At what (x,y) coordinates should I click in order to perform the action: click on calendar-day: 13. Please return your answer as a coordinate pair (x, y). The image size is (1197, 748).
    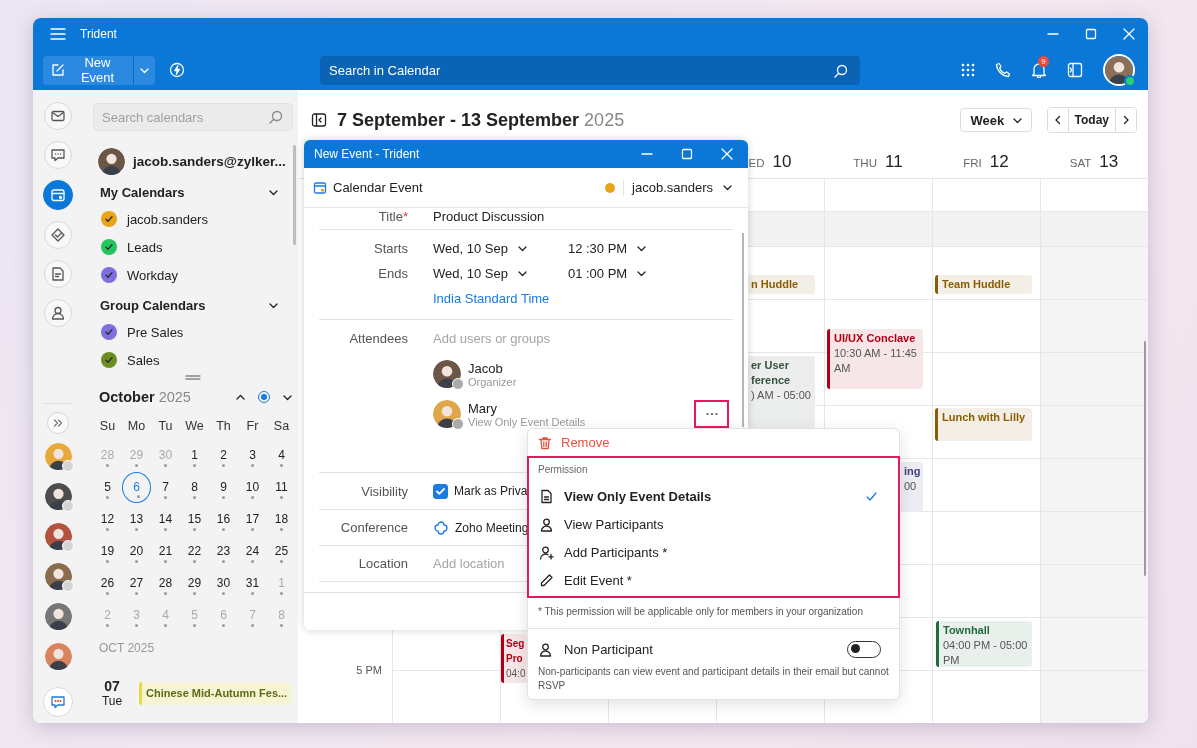
    Looking at the image, I should click on (136, 519).